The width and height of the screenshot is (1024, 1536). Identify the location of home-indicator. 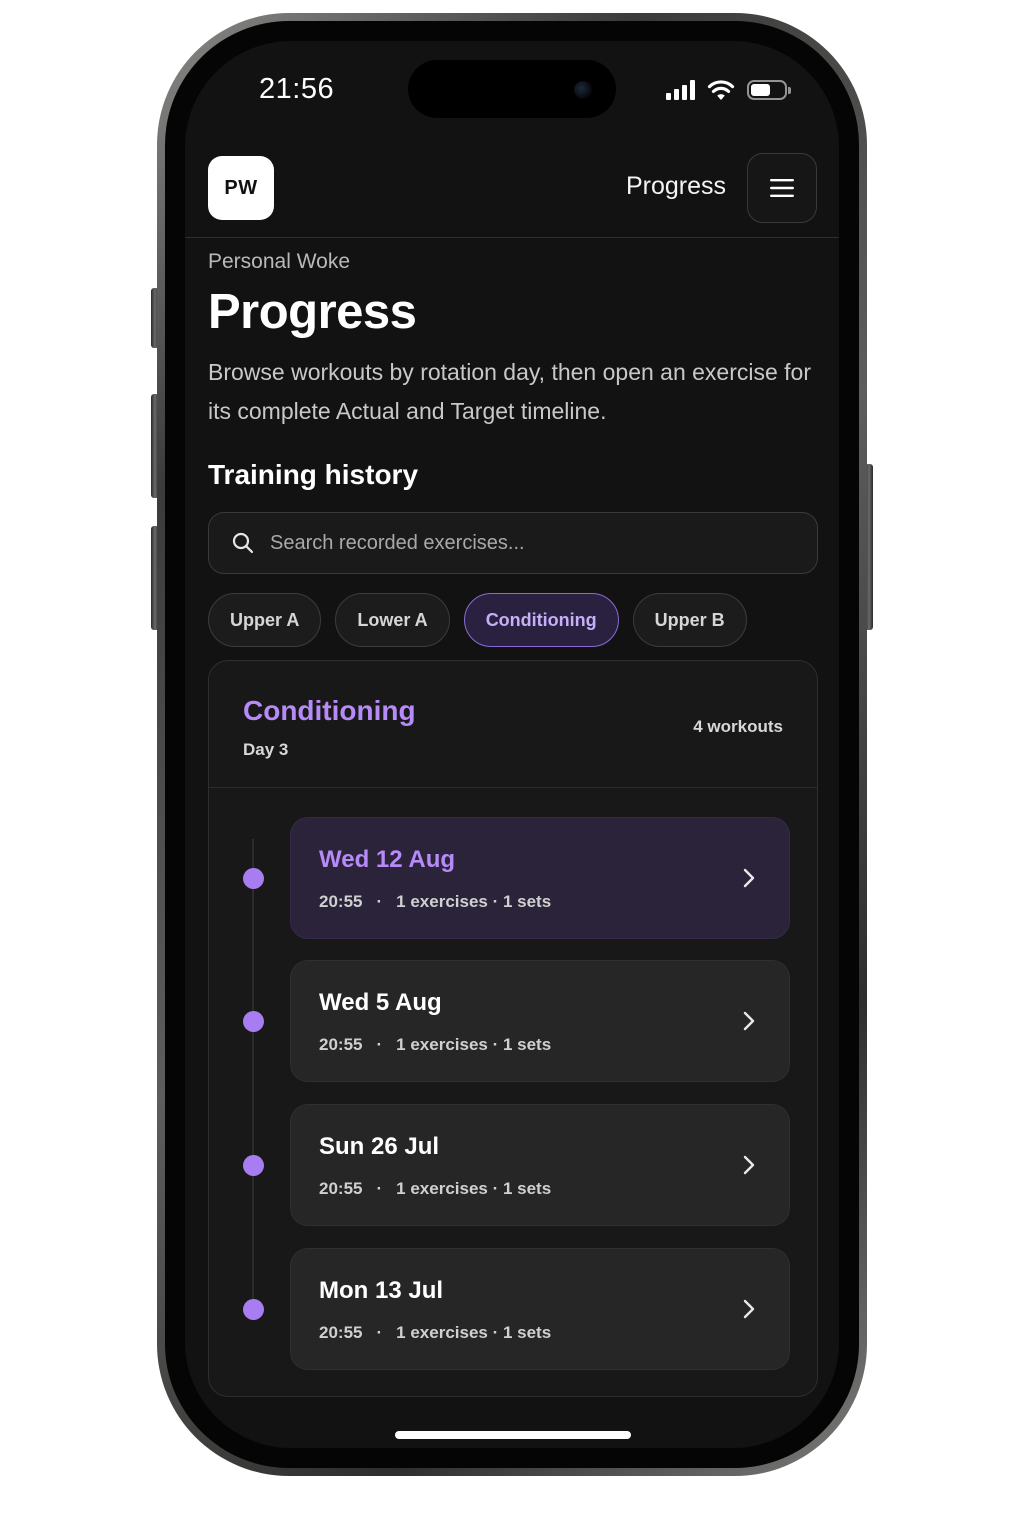
(513, 1435).